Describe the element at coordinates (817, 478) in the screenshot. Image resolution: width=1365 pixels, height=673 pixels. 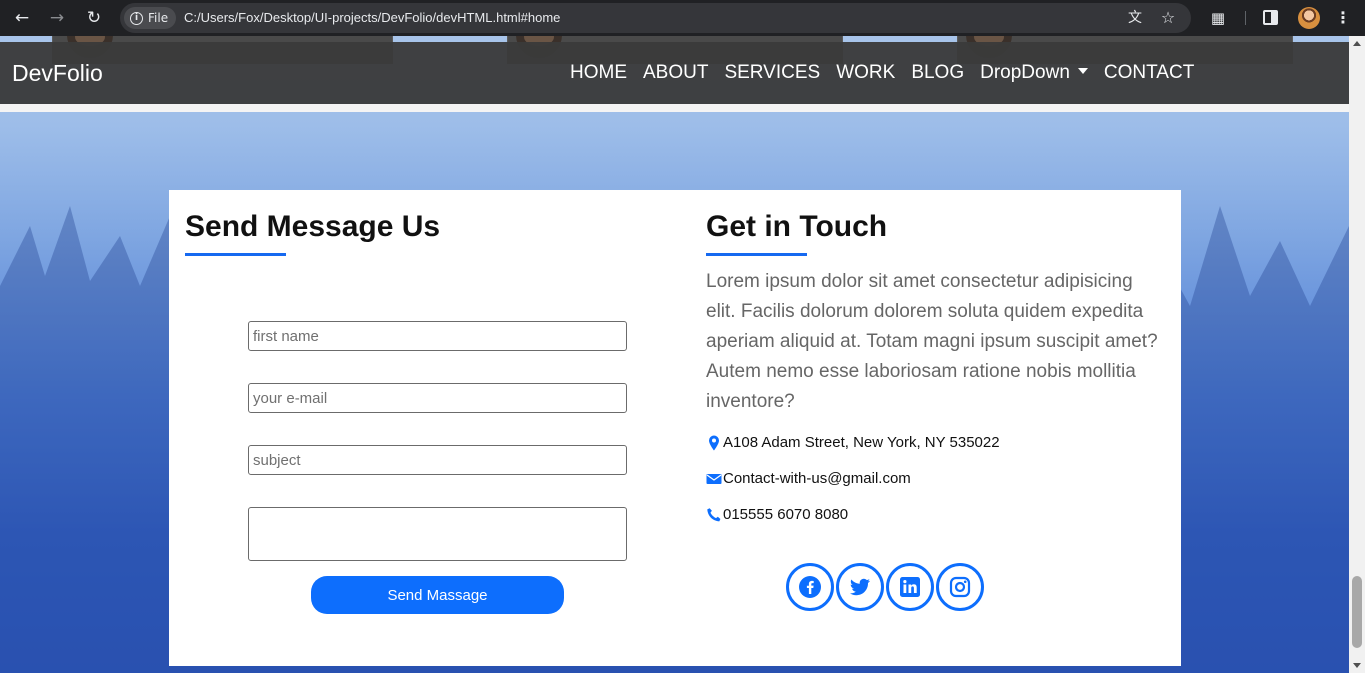
I see `email-text: Contact-with-us@gmail.com` at that location.